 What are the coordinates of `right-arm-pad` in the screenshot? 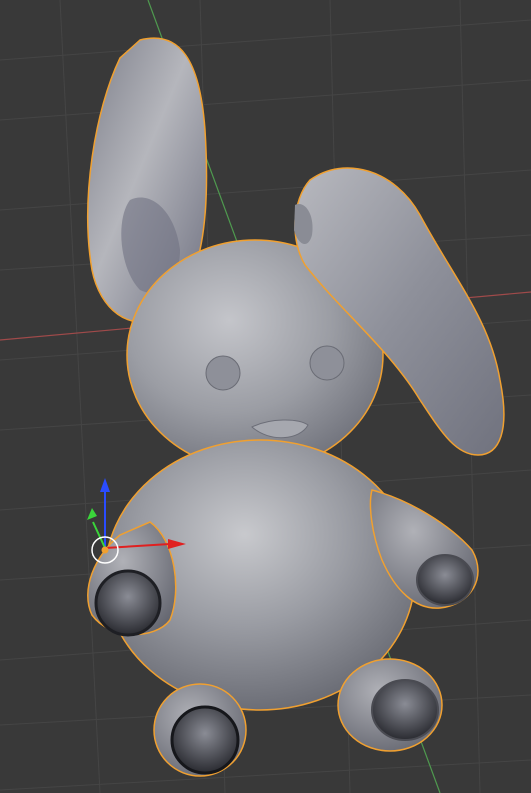 It's located at (445, 580).